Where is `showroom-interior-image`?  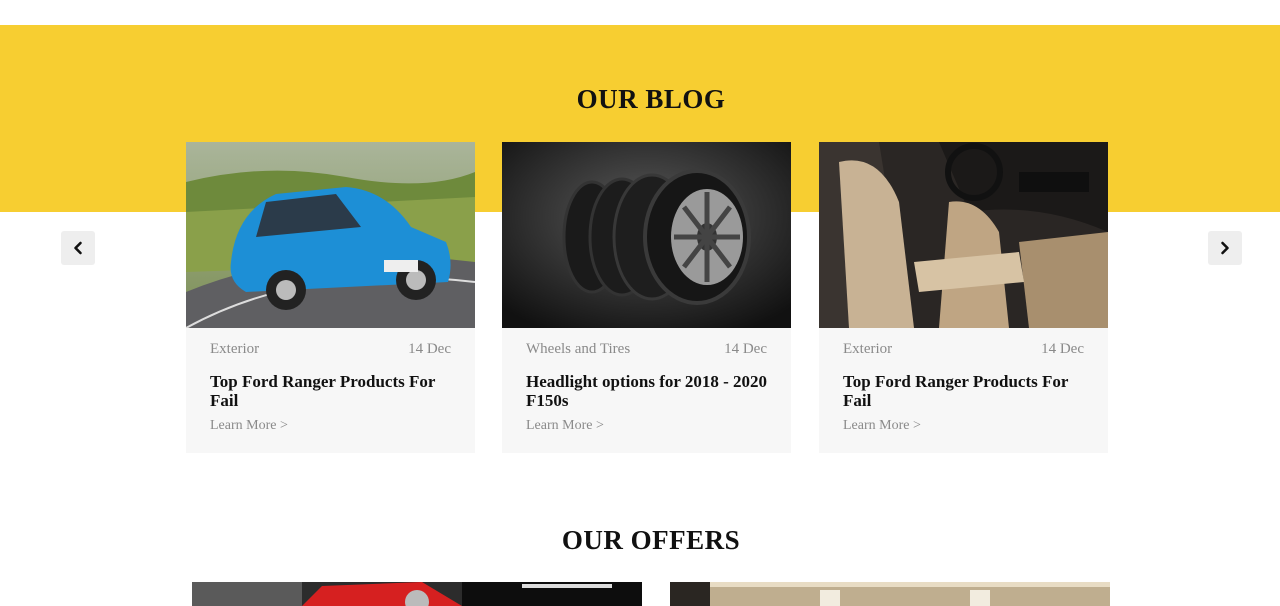
showroom-interior-image is located at coordinates (890, 594).